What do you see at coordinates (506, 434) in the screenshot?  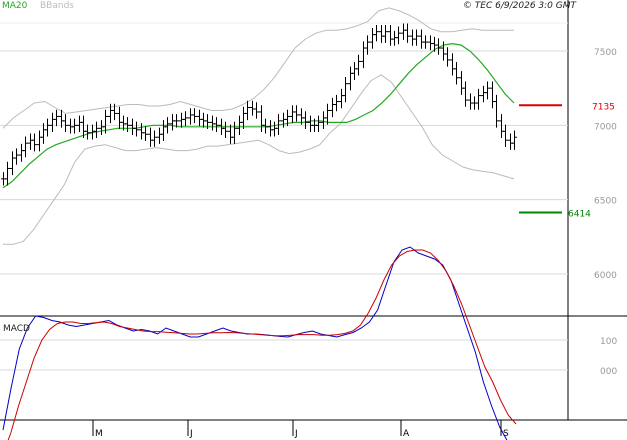 I see `x-axis-label: S` at bounding box center [506, 434].